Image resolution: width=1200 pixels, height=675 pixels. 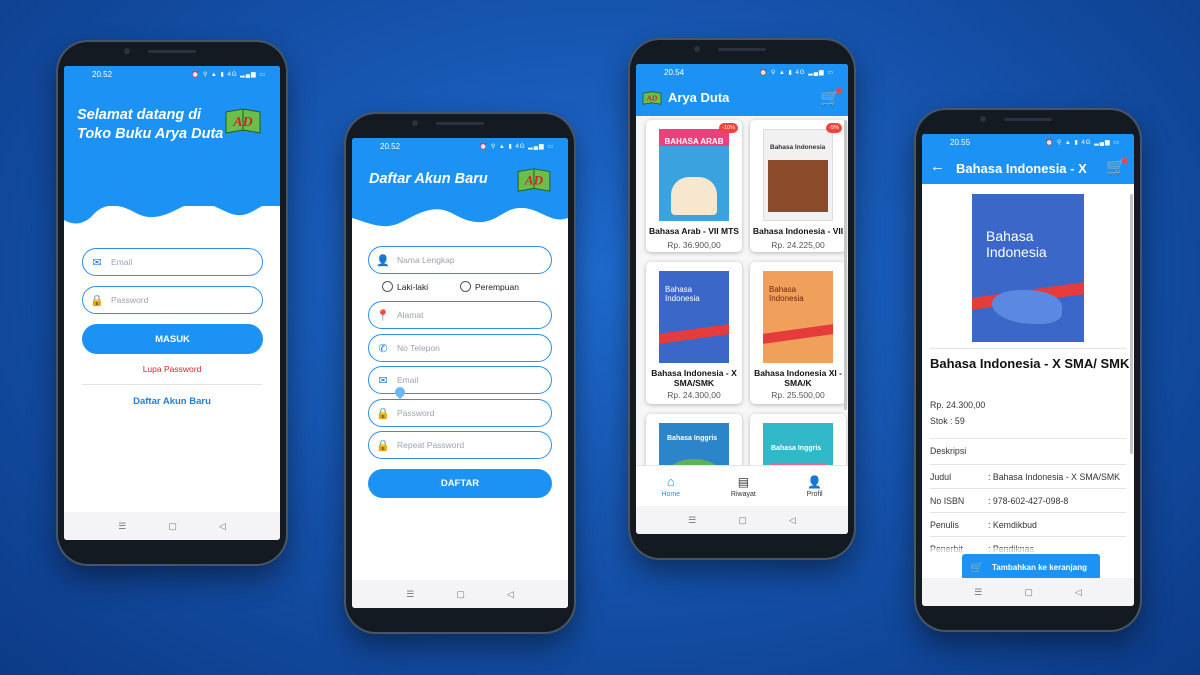 I want to click on header-wave, so click(x=460, y=212).